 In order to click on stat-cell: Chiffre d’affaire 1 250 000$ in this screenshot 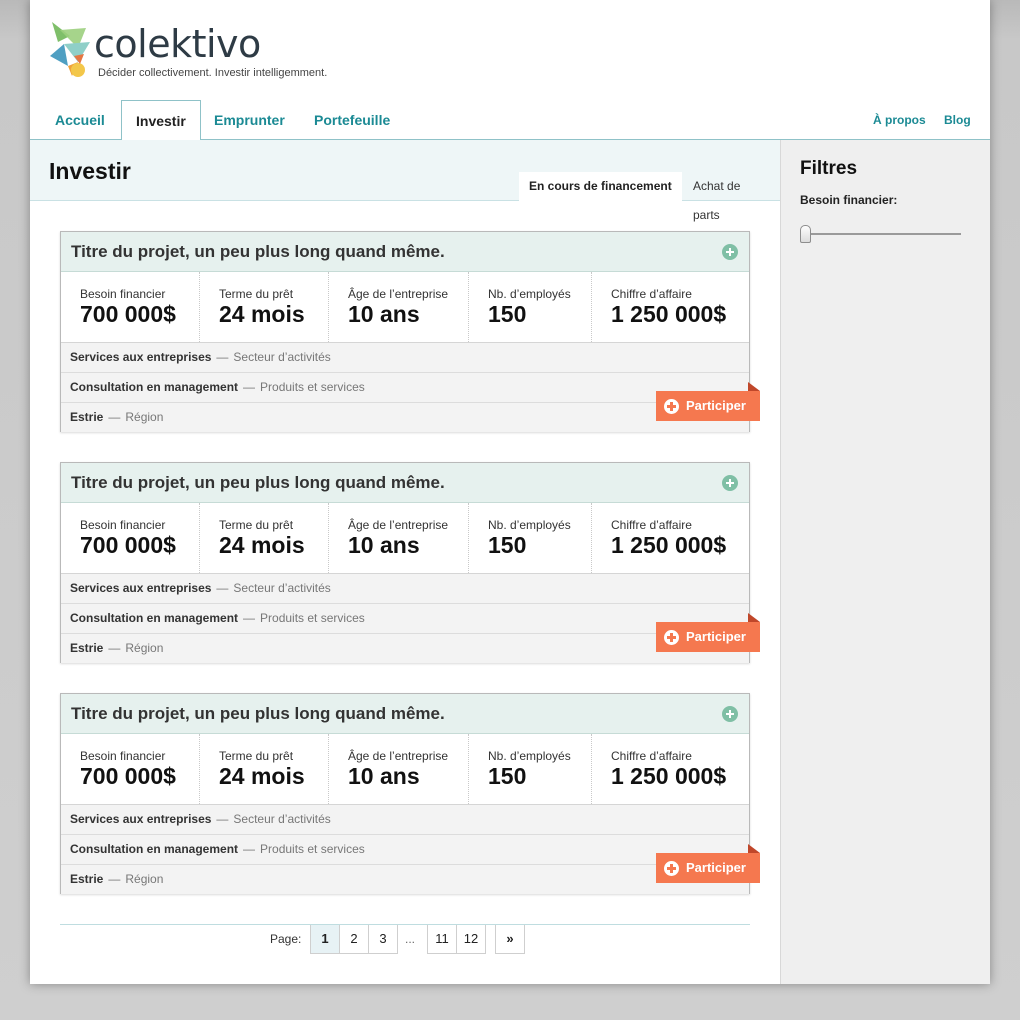, I will do `click(670, 538)`.